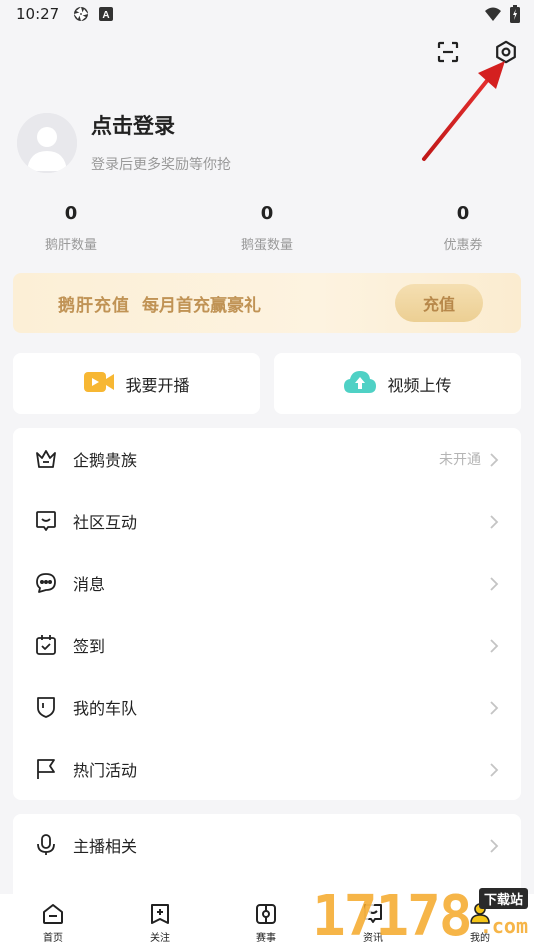 The width and height of the screenshot is (534, 950). I want to click on nav-follow: 关注, so click(160, 923).